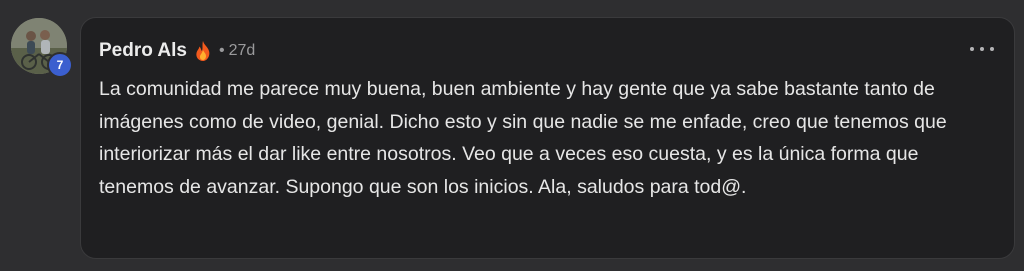 The height and width of the screenshot is (271, 1024). Describe the element at coordinates (143, 51) in the screenshot. I see `author-name: Pedro Als` at that location.